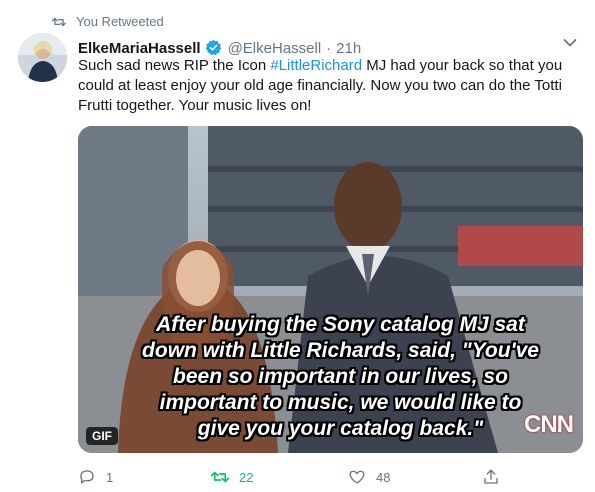 This screenshot has height=492, width=595. What do you see at coordinates (174, 65) in the screenshot?
I see `tweet-text-part: Such sad news RIP the Icon` at bounding box center [174, 65].